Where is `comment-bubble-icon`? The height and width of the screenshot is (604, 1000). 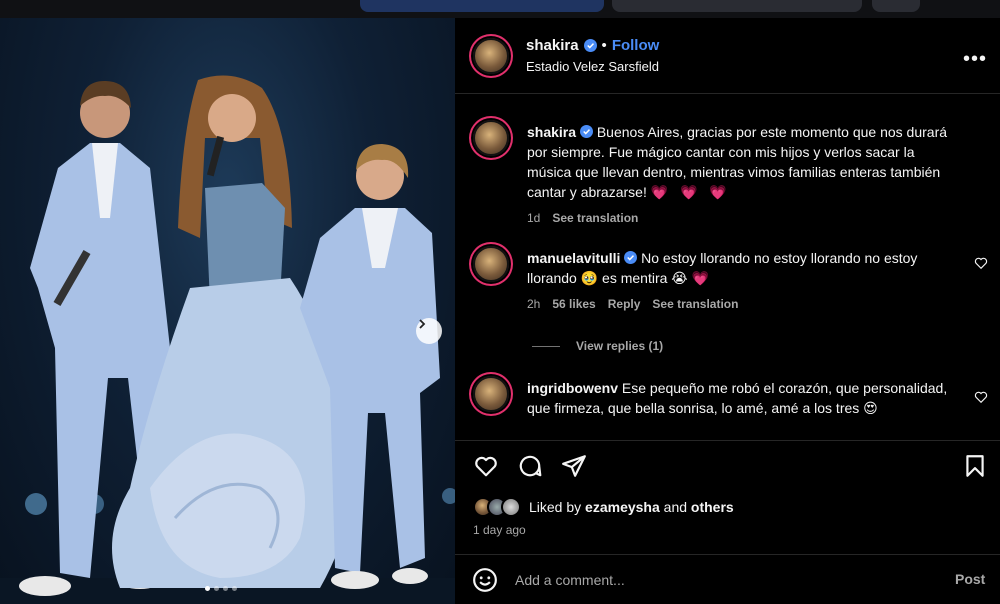 comment-bubble-icon is located at coordinates (530, 466).